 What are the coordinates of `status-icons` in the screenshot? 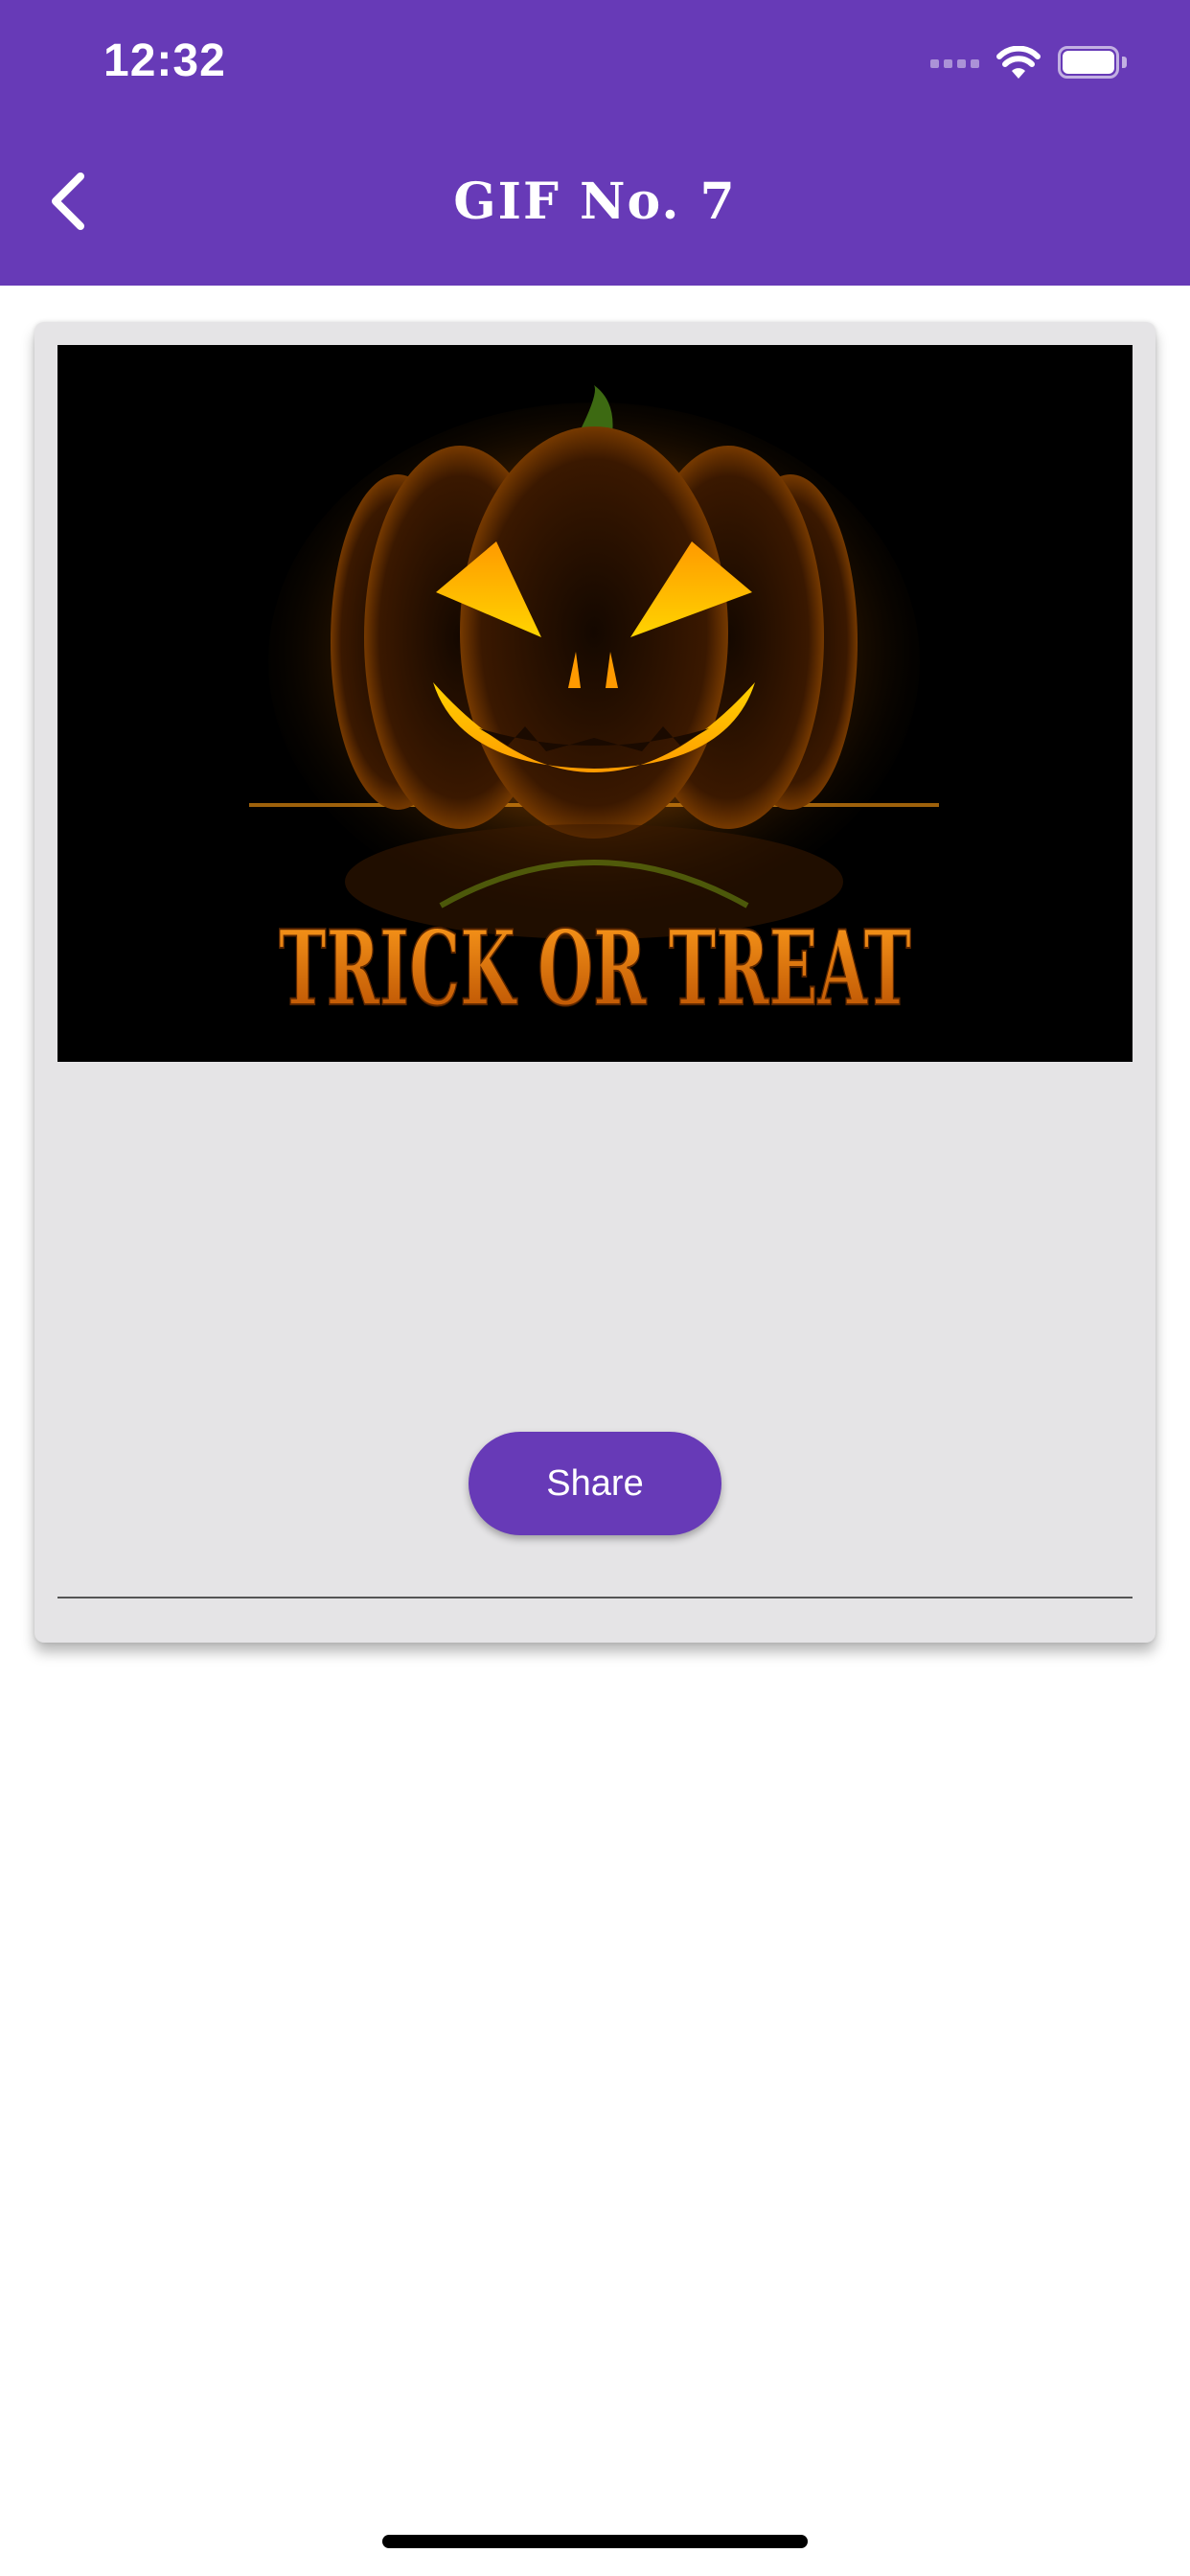 It's located at (1029, 63).